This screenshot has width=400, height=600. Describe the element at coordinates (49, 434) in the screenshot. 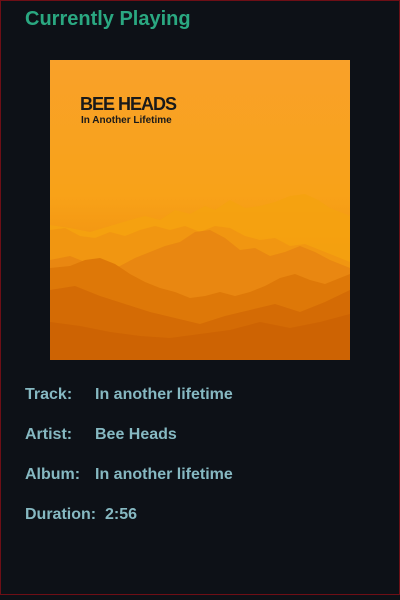

I see `artist-label: Artist:` at that location.